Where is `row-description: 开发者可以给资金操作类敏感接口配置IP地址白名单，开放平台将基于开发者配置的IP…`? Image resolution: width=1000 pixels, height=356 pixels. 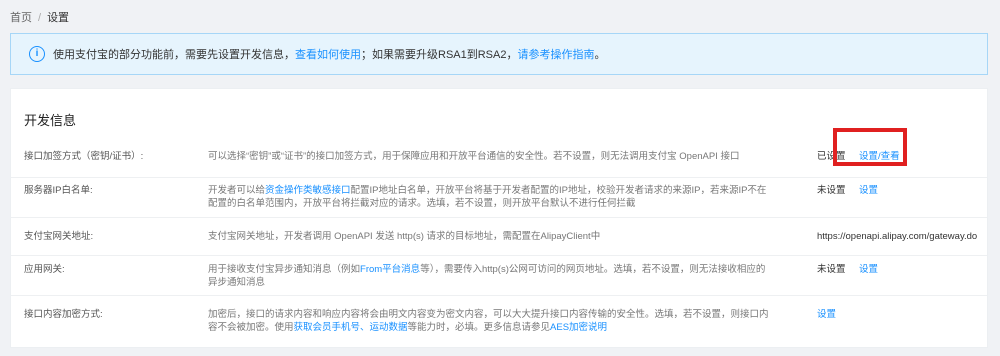 row-description: 开发者可以给资金操作类敏感接口配置IP地址白名单，开放平台将基于开发者配置的IP… is located at coordinates (487, 197).